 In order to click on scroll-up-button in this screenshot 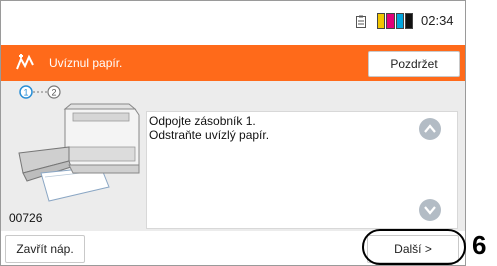, I will do `click(430, 129)`.